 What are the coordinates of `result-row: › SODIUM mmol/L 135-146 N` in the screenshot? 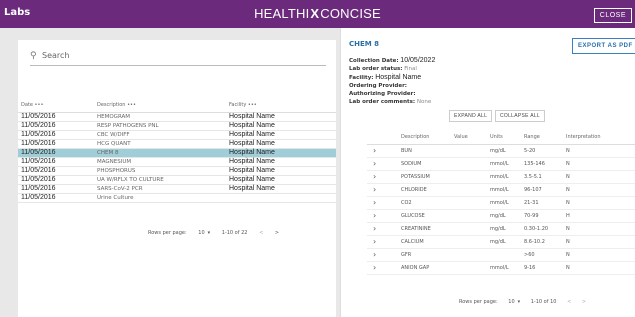 It's located at (501, 164).